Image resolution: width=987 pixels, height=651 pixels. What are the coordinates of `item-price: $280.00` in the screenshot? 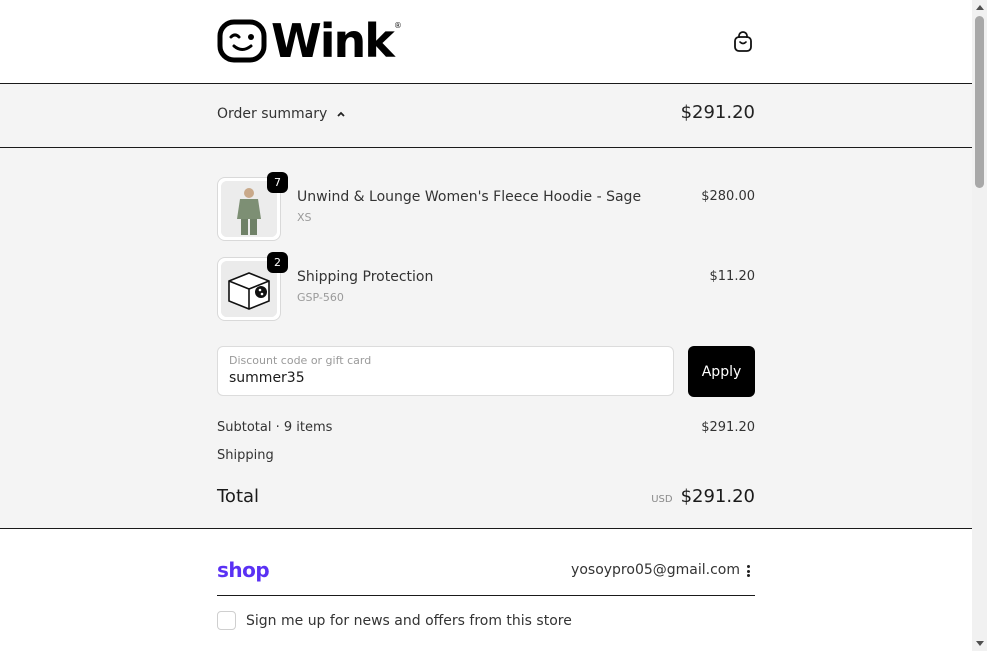 It's located at (728, 196).